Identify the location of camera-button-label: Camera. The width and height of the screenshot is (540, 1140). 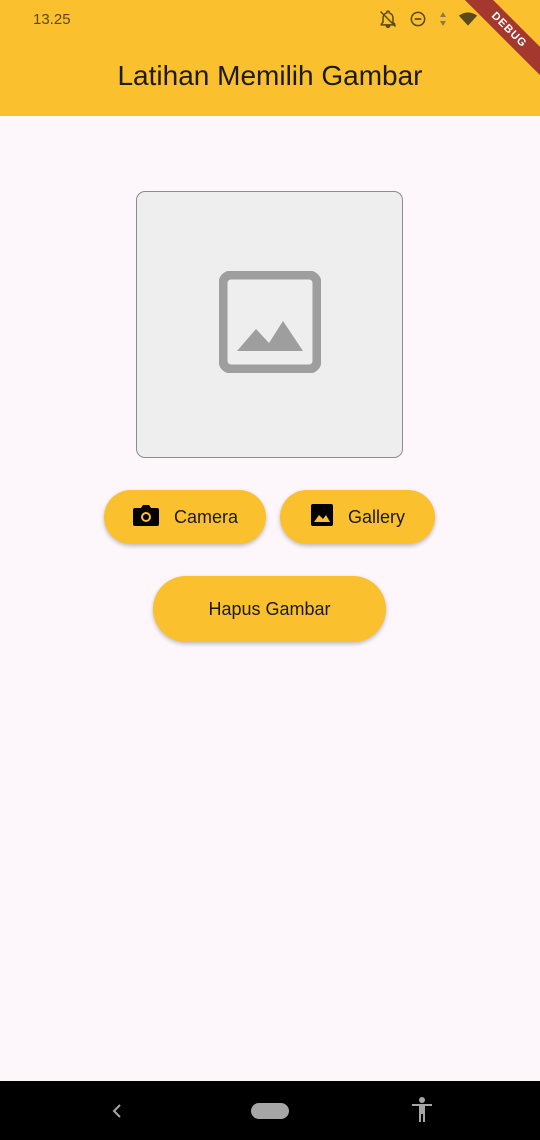
(206, 516).